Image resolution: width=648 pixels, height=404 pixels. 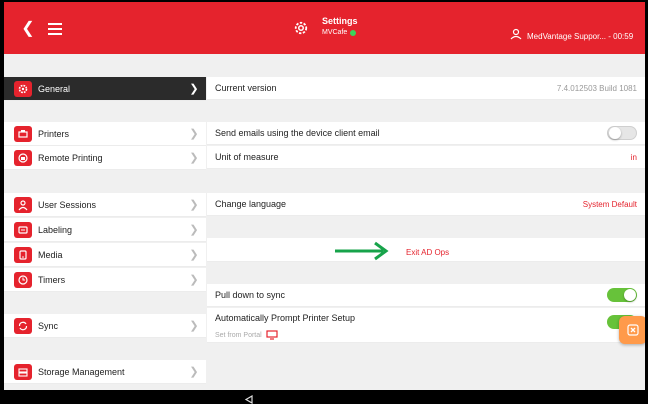 What do you see at coordinates (23, 254) in the screenshot?
I see `media-icon` at bounding box center [23, 254].